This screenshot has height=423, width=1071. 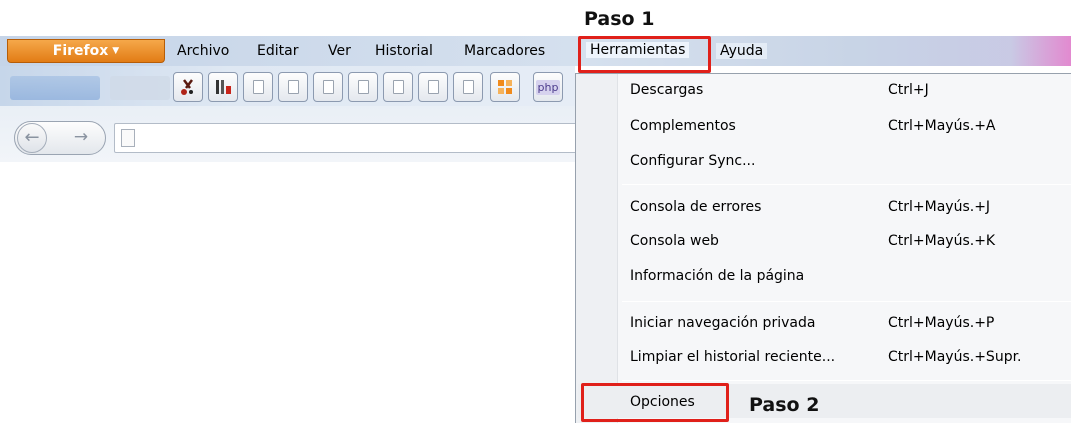 I want to click on menu-item-informacion-pagina: Información de la página, so click(x=717, y=276).